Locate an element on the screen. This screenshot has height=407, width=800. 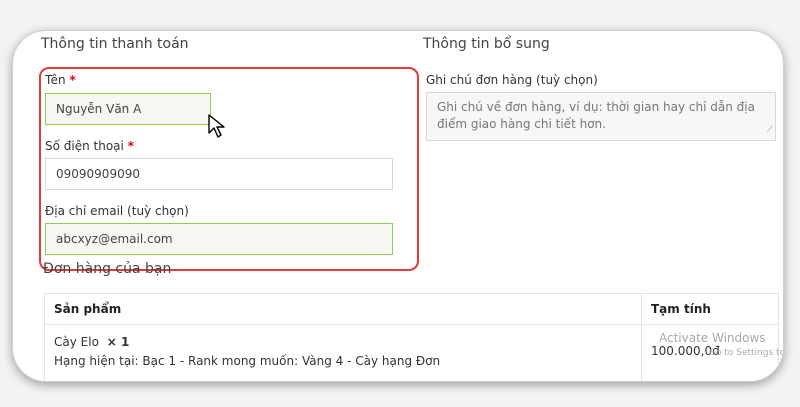
billing-title: Thông tin thanh toán is located at coordinates (115, 44).